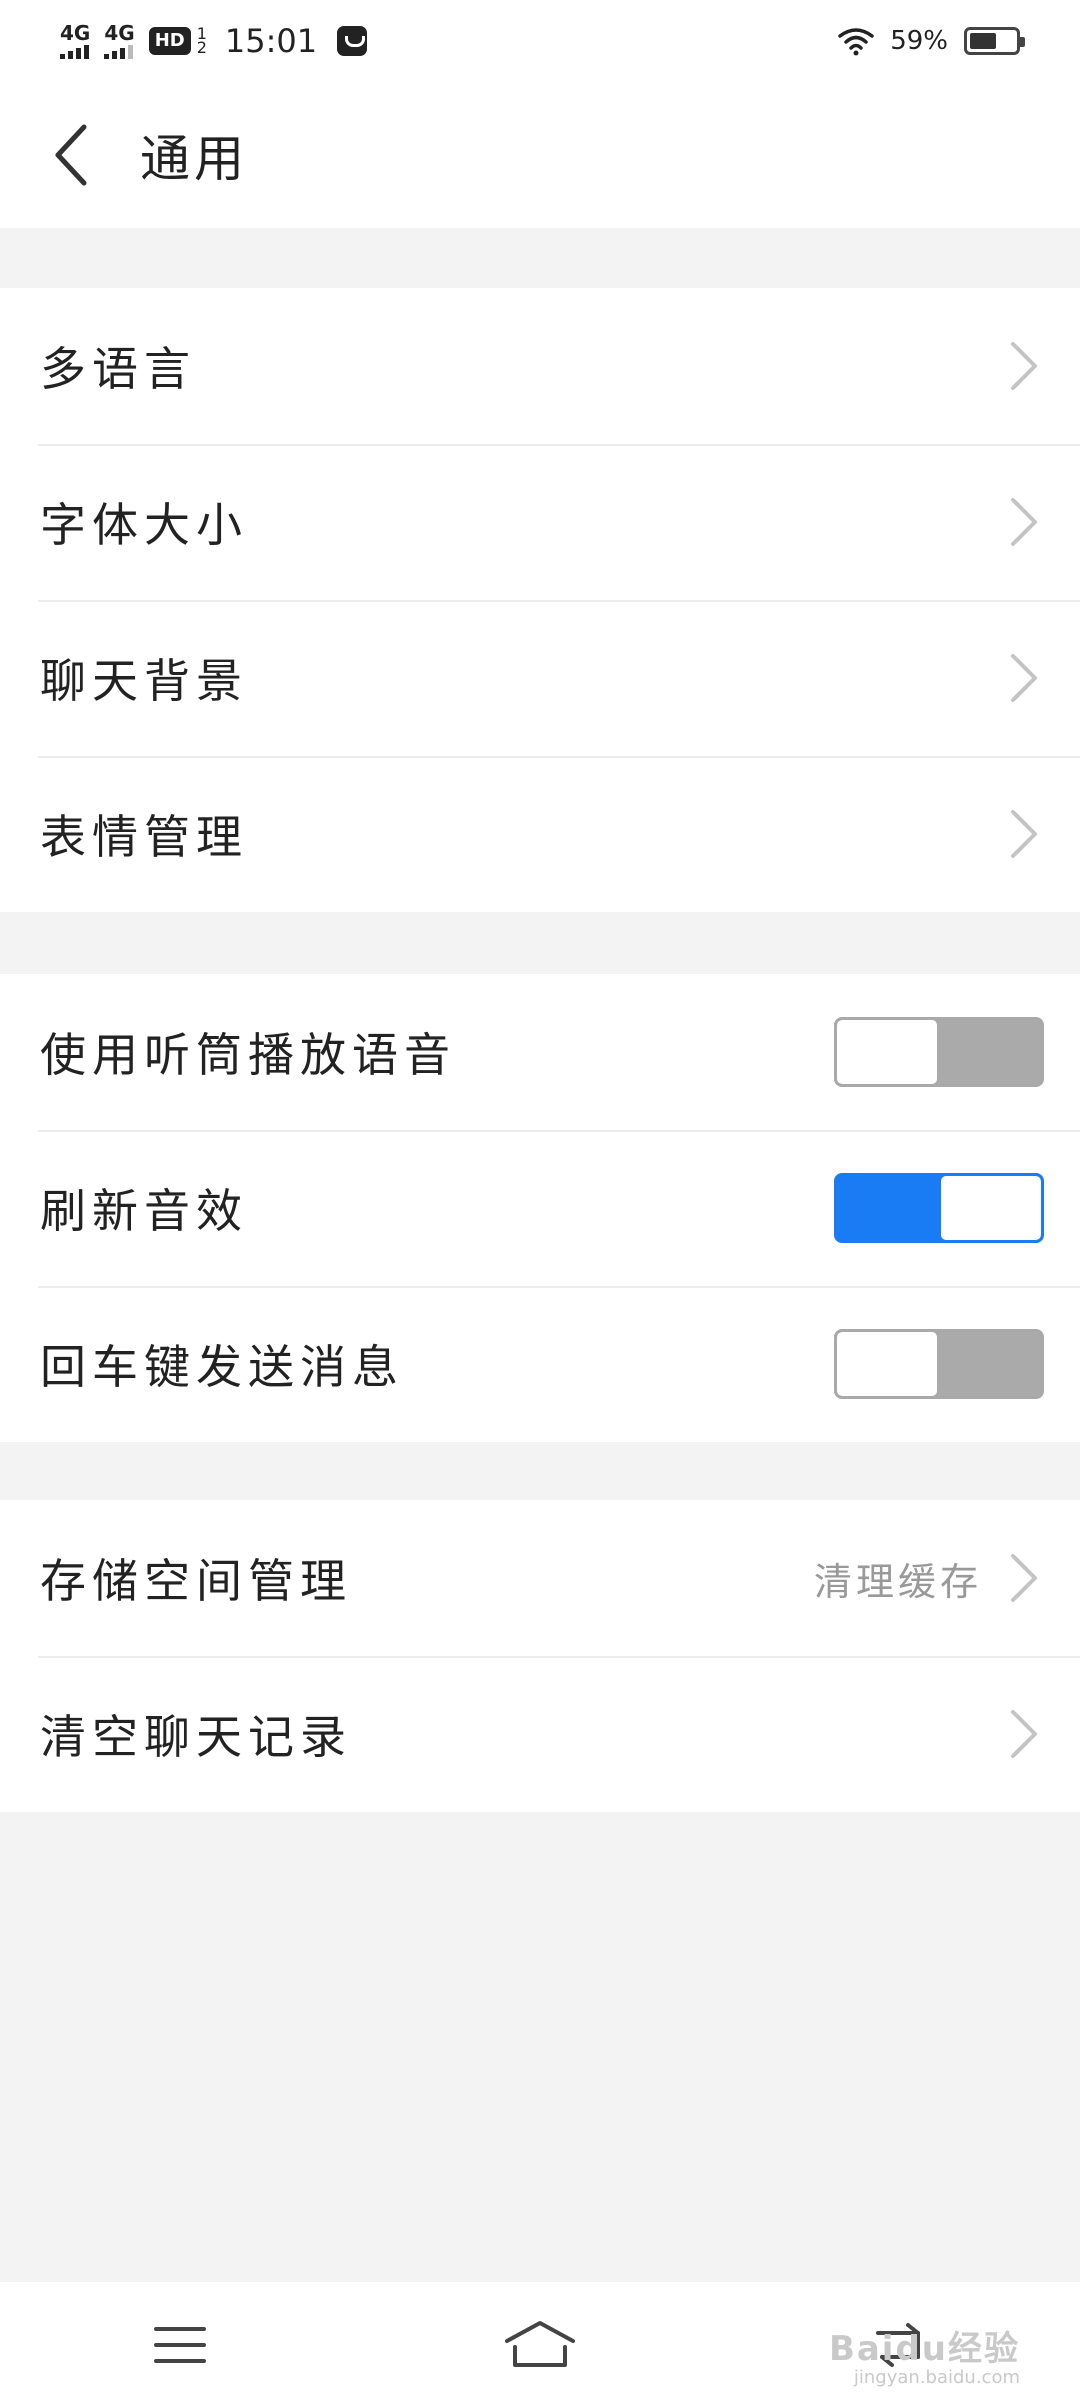 This screenshot has height=2408, width=1080. What do you see at coordinates (248, 1055) in the screenshot?
I see `setting-label: 使用听筒播放语音` at bounding box center [248, 1055].